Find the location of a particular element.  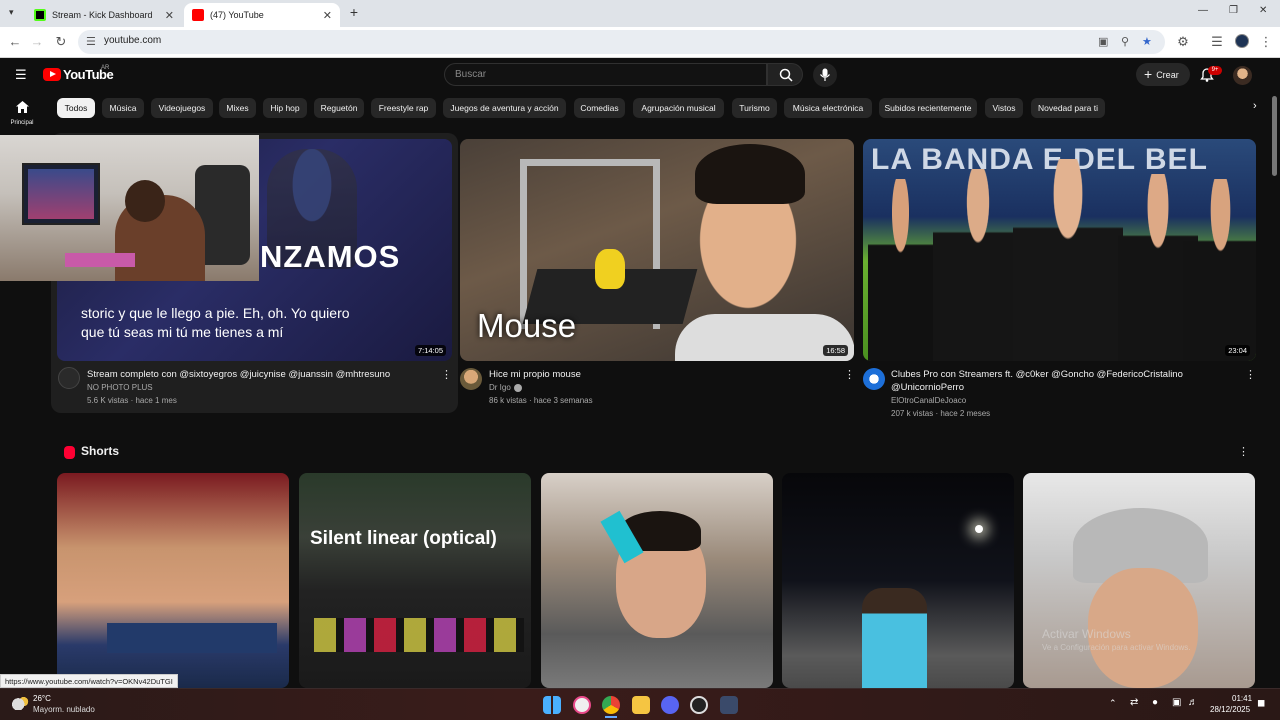

chrome-active-indicator is located at coordinates (611, 717).